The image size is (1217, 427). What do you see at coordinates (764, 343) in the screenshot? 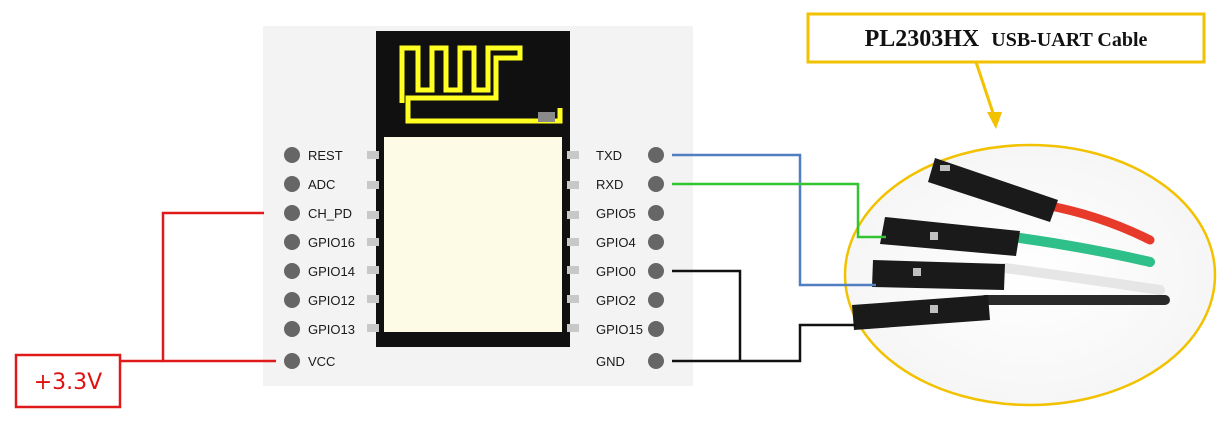
I see `gnd-wire` at bounding box center [764, 343].